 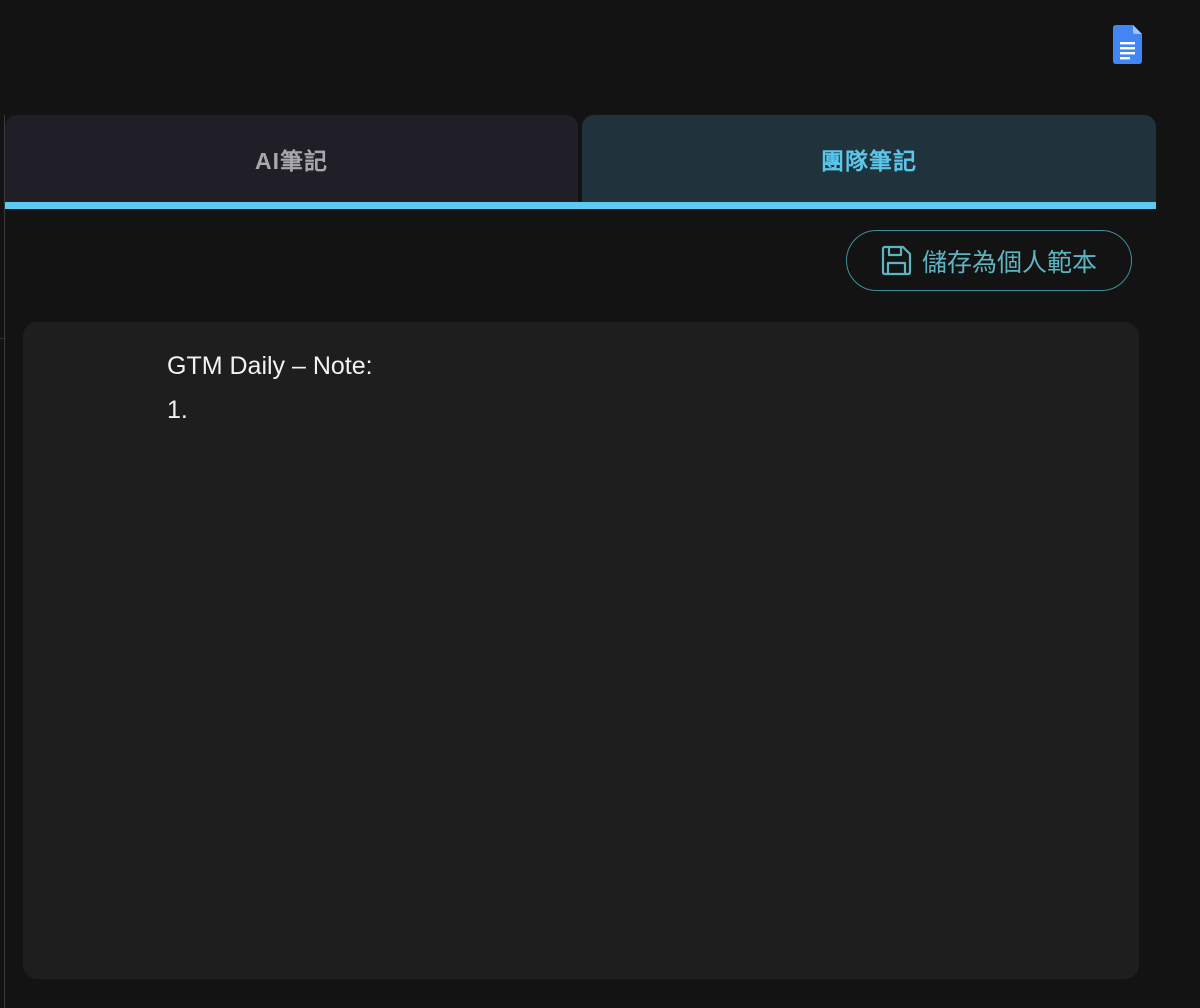 I want to click on active-tab-indicator, so click(x=580, y=205).